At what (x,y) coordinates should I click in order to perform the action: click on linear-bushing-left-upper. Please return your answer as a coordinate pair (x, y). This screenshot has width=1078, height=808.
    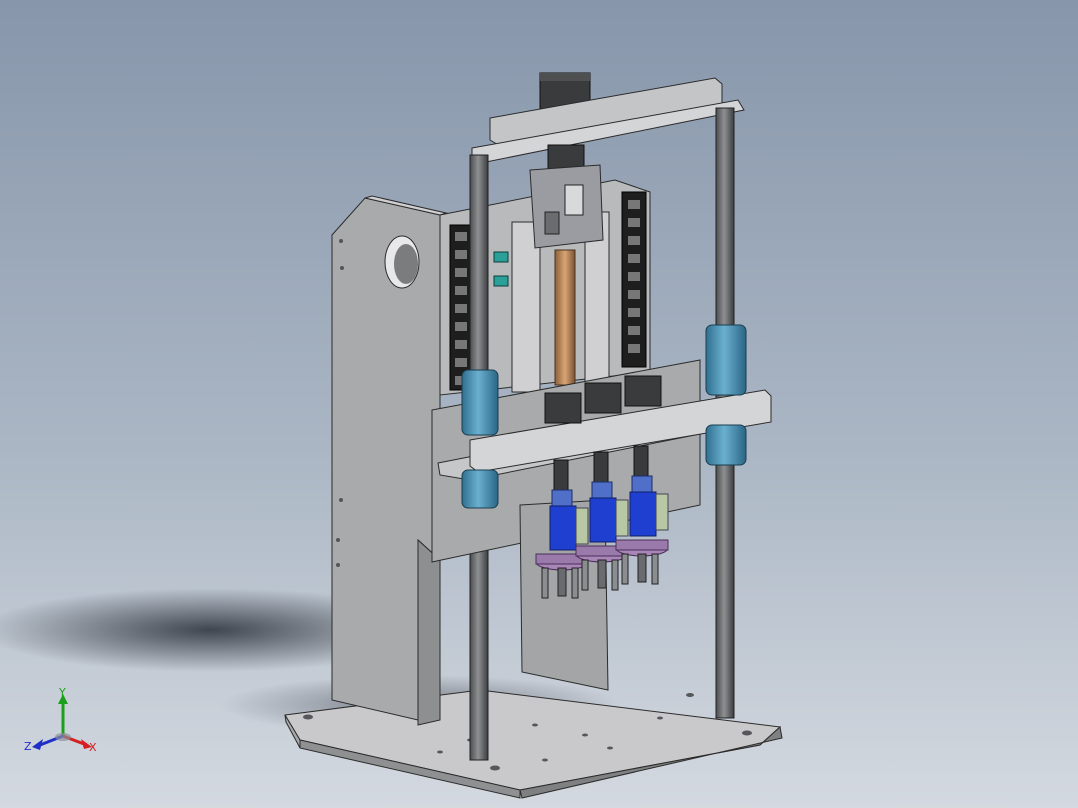
    Looking at the image, I should click on (480, 402).